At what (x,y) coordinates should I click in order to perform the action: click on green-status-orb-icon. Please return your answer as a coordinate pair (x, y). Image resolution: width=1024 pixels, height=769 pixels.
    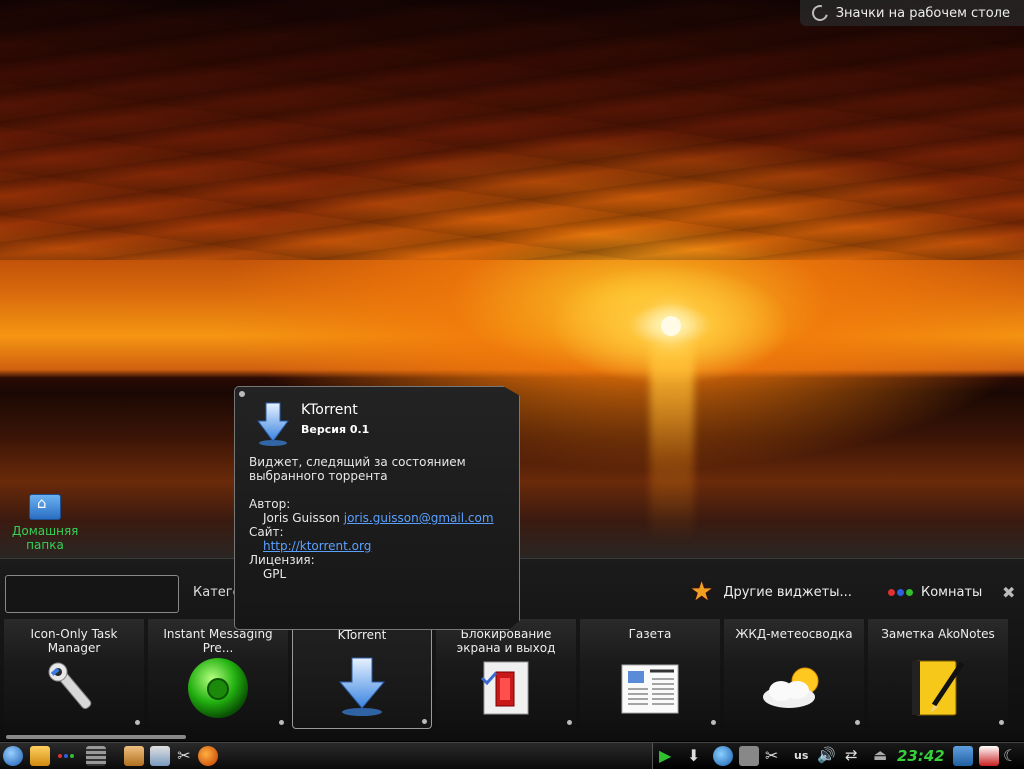
    Looking at the image, I should click on (218, 688).